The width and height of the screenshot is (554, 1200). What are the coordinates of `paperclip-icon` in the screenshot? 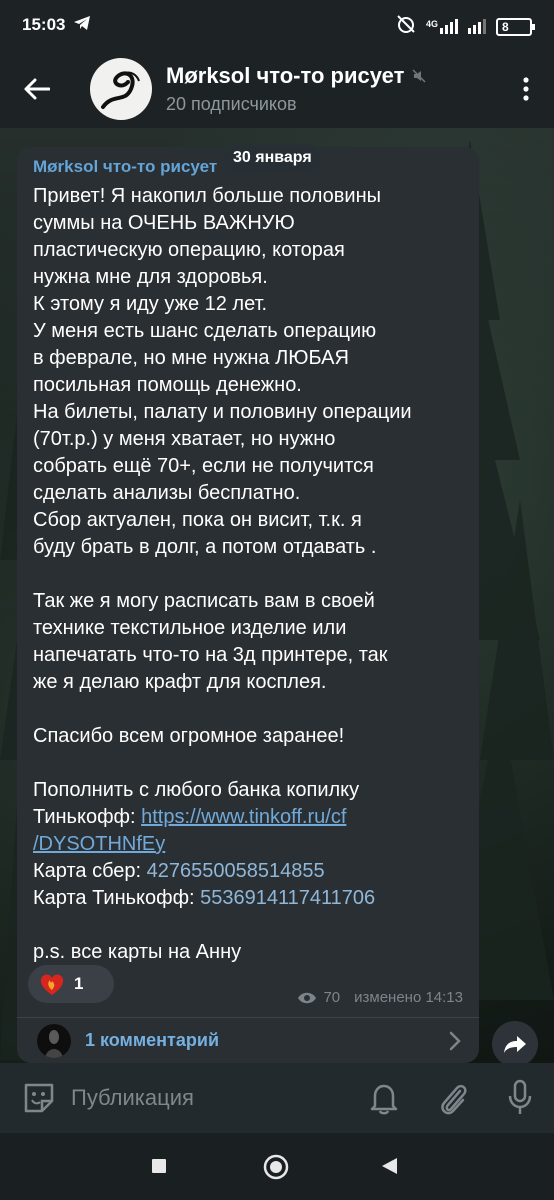 It's located at (454, 1099).